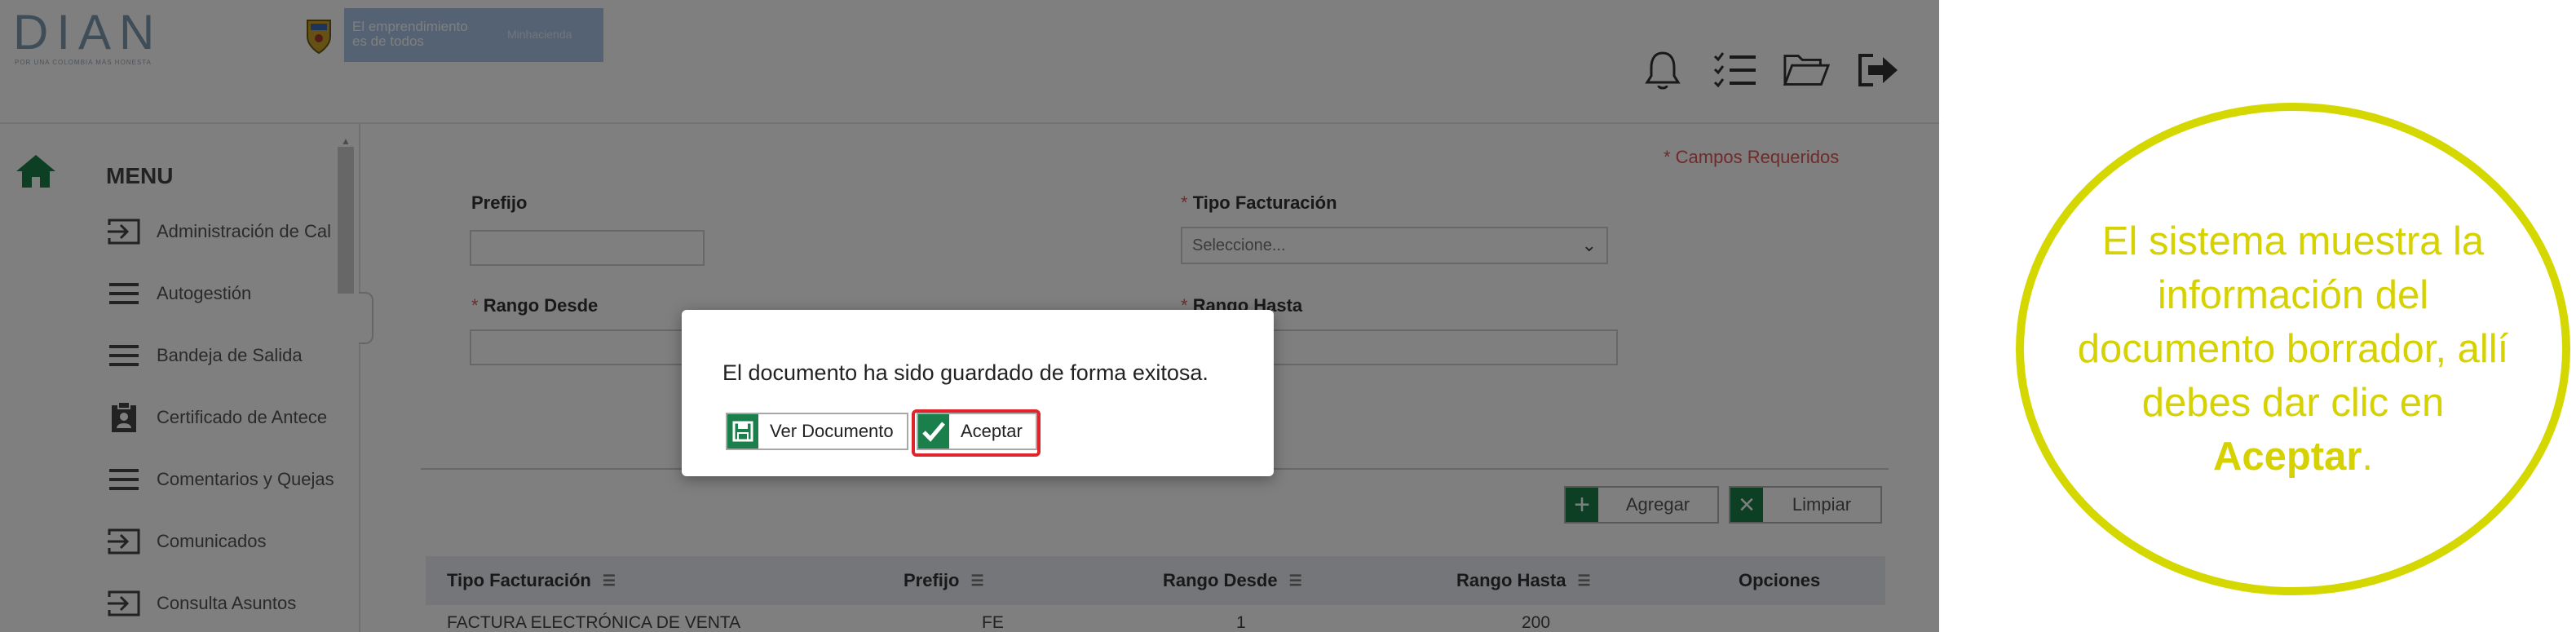 Image resolution: width=2576 pixels, height=632 pixels. I want to click on callout-text-bold: Aceptar, so click(2287, 457).